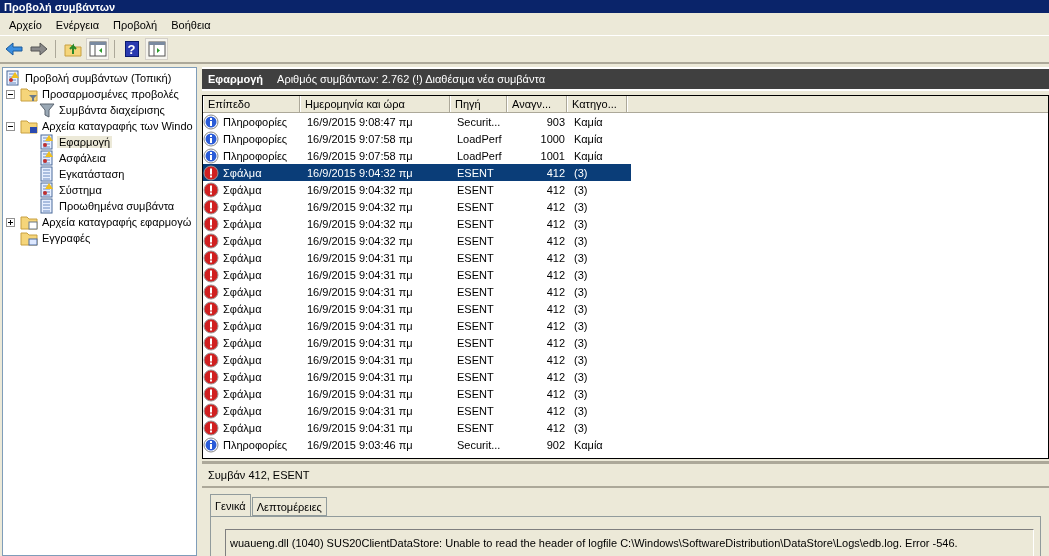  What do you see at coordinates (117, 222) in the screenshot?
I see `tree-item: Αρχεία καταγραφής εφαρμογώ` at bounding box center [117, 222].